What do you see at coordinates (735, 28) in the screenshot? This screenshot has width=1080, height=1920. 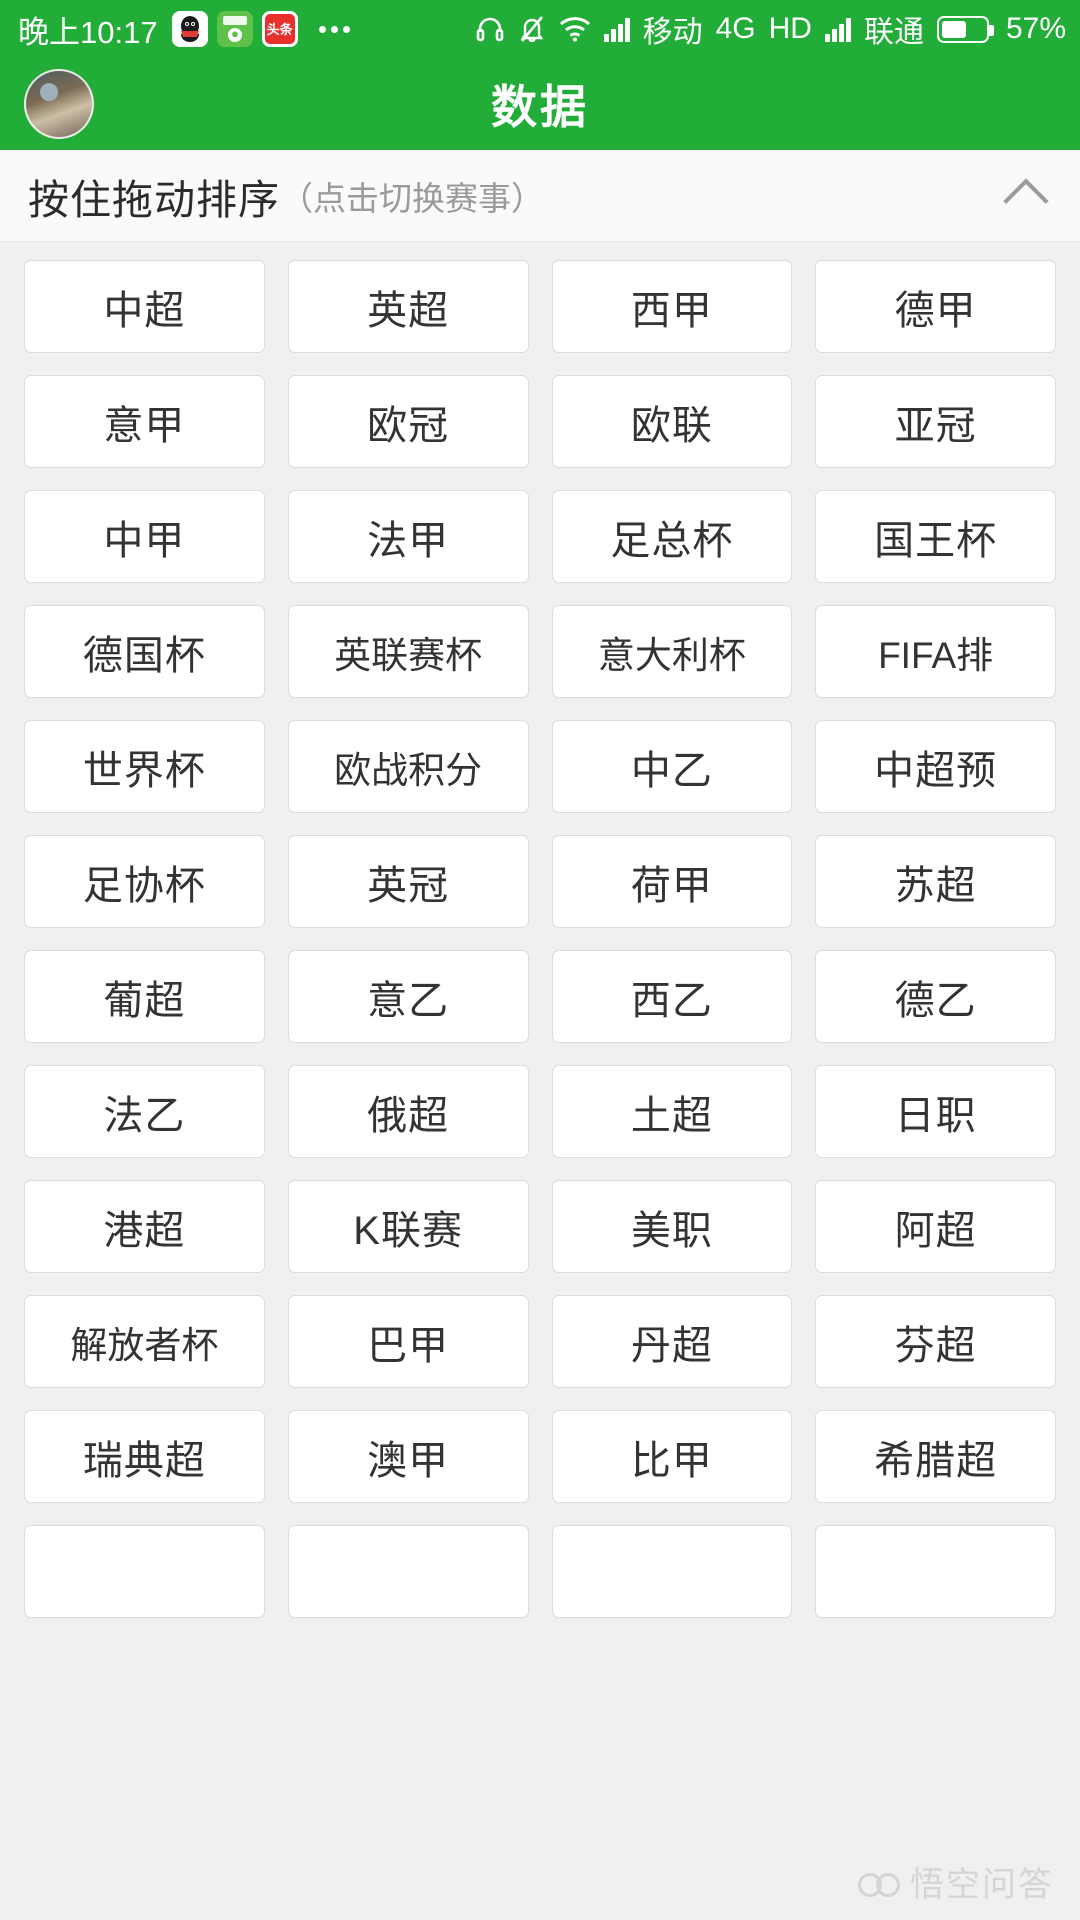 I see `network-type-label: 4G` at bounding box center [735, 28].